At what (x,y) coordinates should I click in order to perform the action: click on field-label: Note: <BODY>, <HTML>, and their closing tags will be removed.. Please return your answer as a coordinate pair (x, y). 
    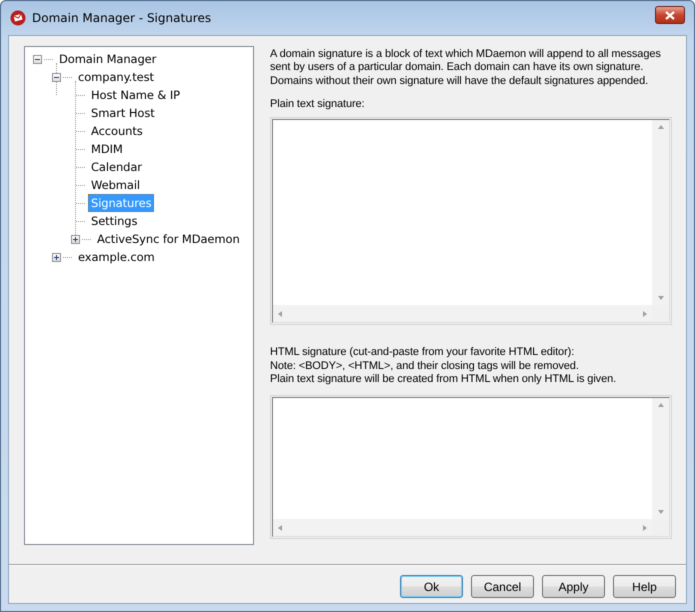
    Looking at the image, I should click on (424, 367).